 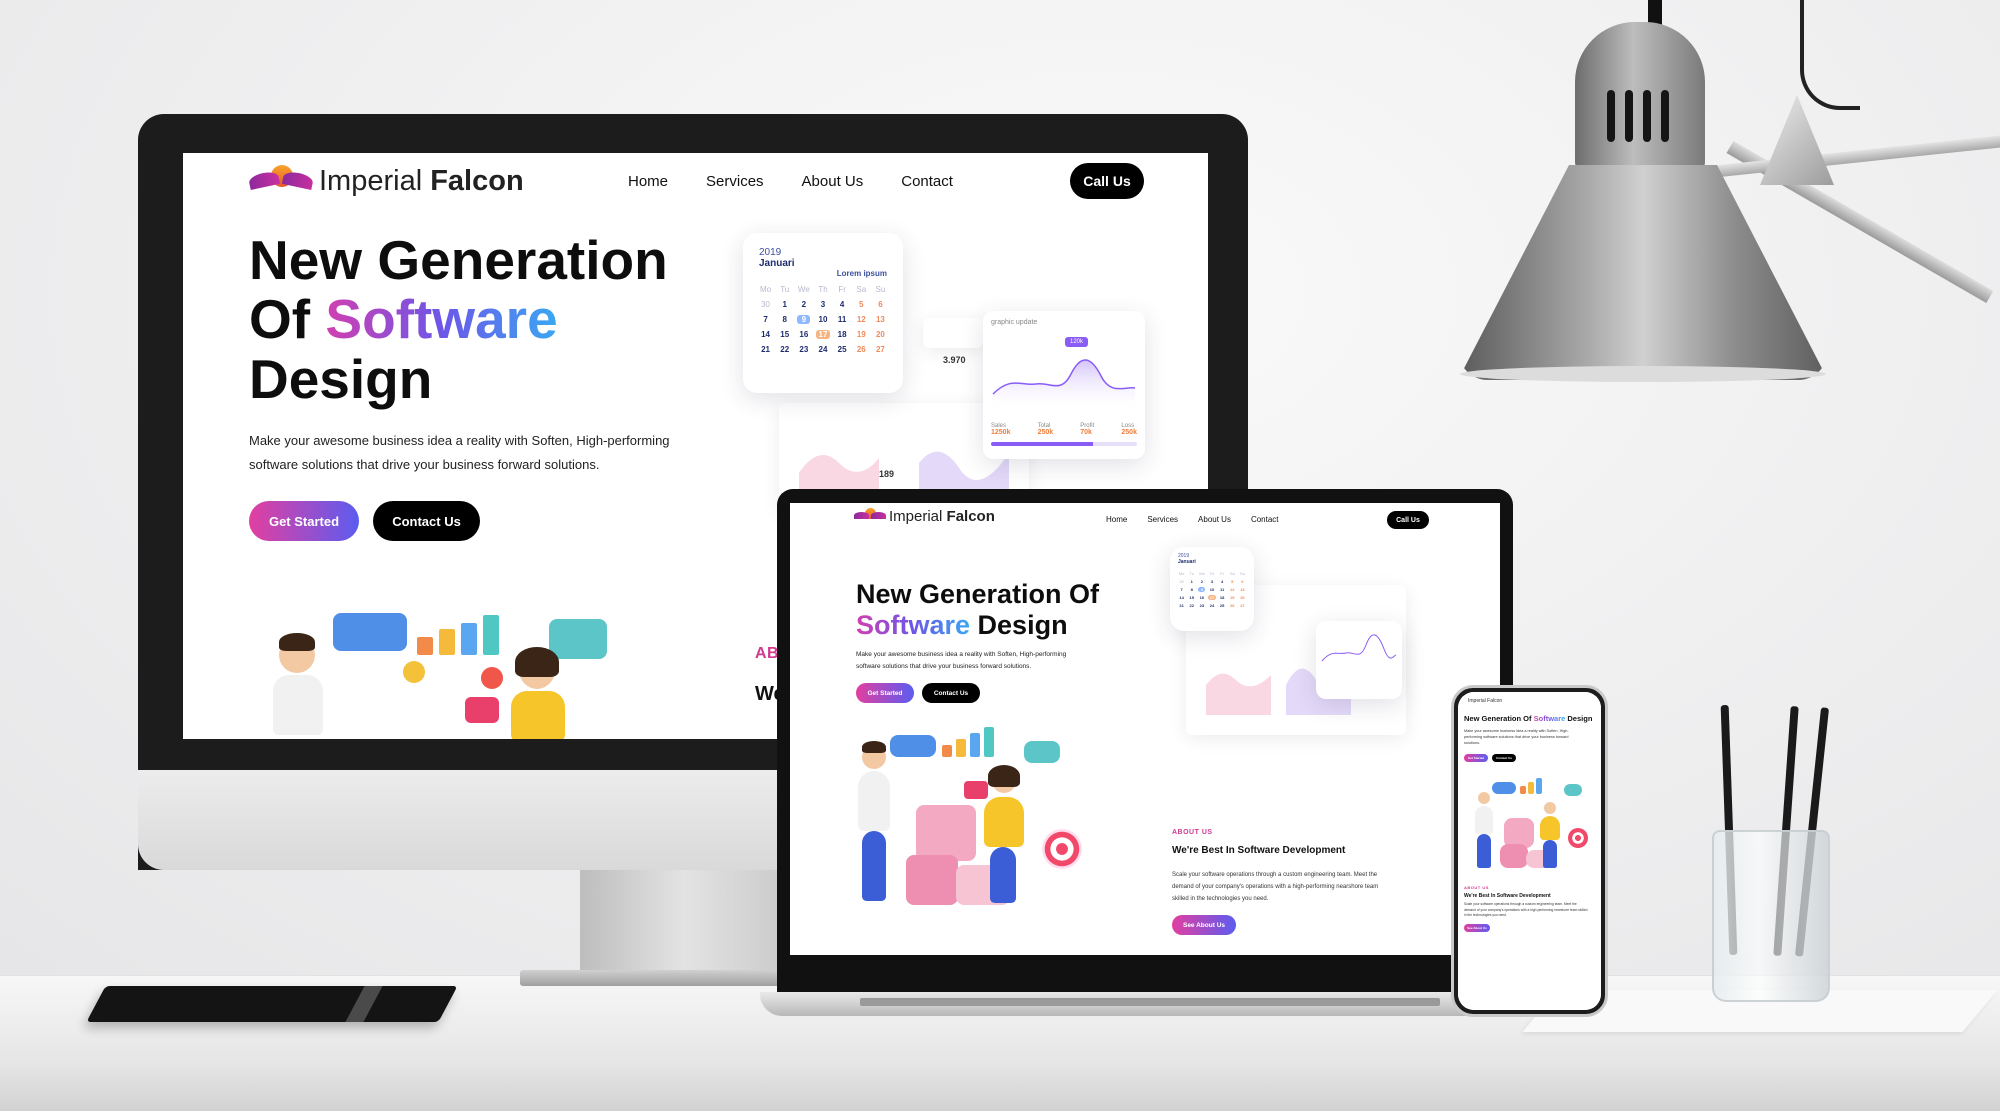 I want to click on laptop-hinge, so click(x=1150, y=1002).